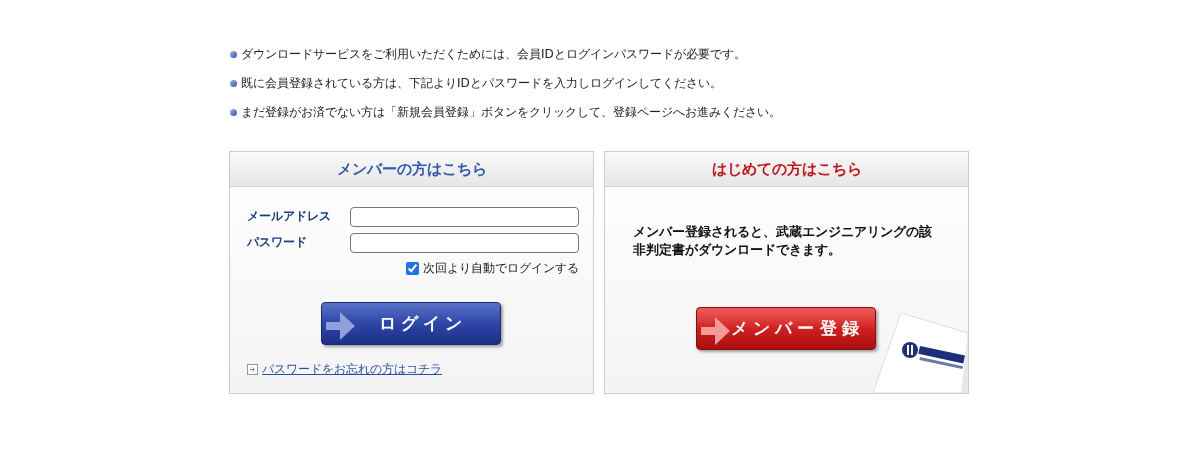 The image size is (1200, 458). Describe the element at coordinates (277, 242) in the screenshot. I see `field-label: パスワード` at that location.